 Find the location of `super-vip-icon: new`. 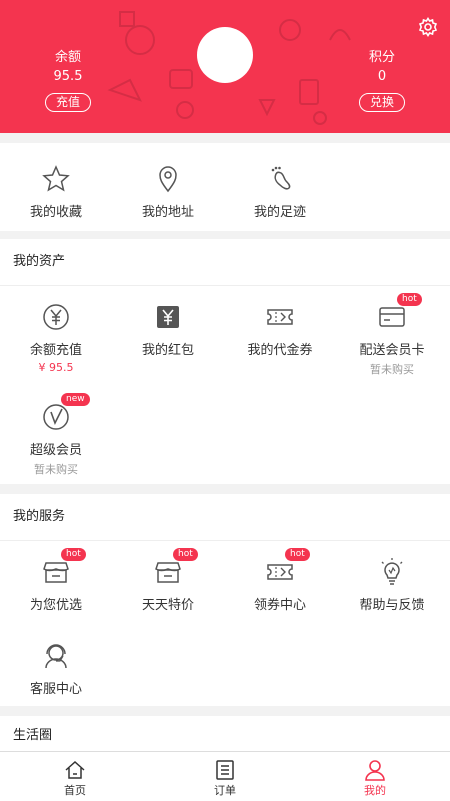

super-vip-icon: new is located at coordinates (65, 412).